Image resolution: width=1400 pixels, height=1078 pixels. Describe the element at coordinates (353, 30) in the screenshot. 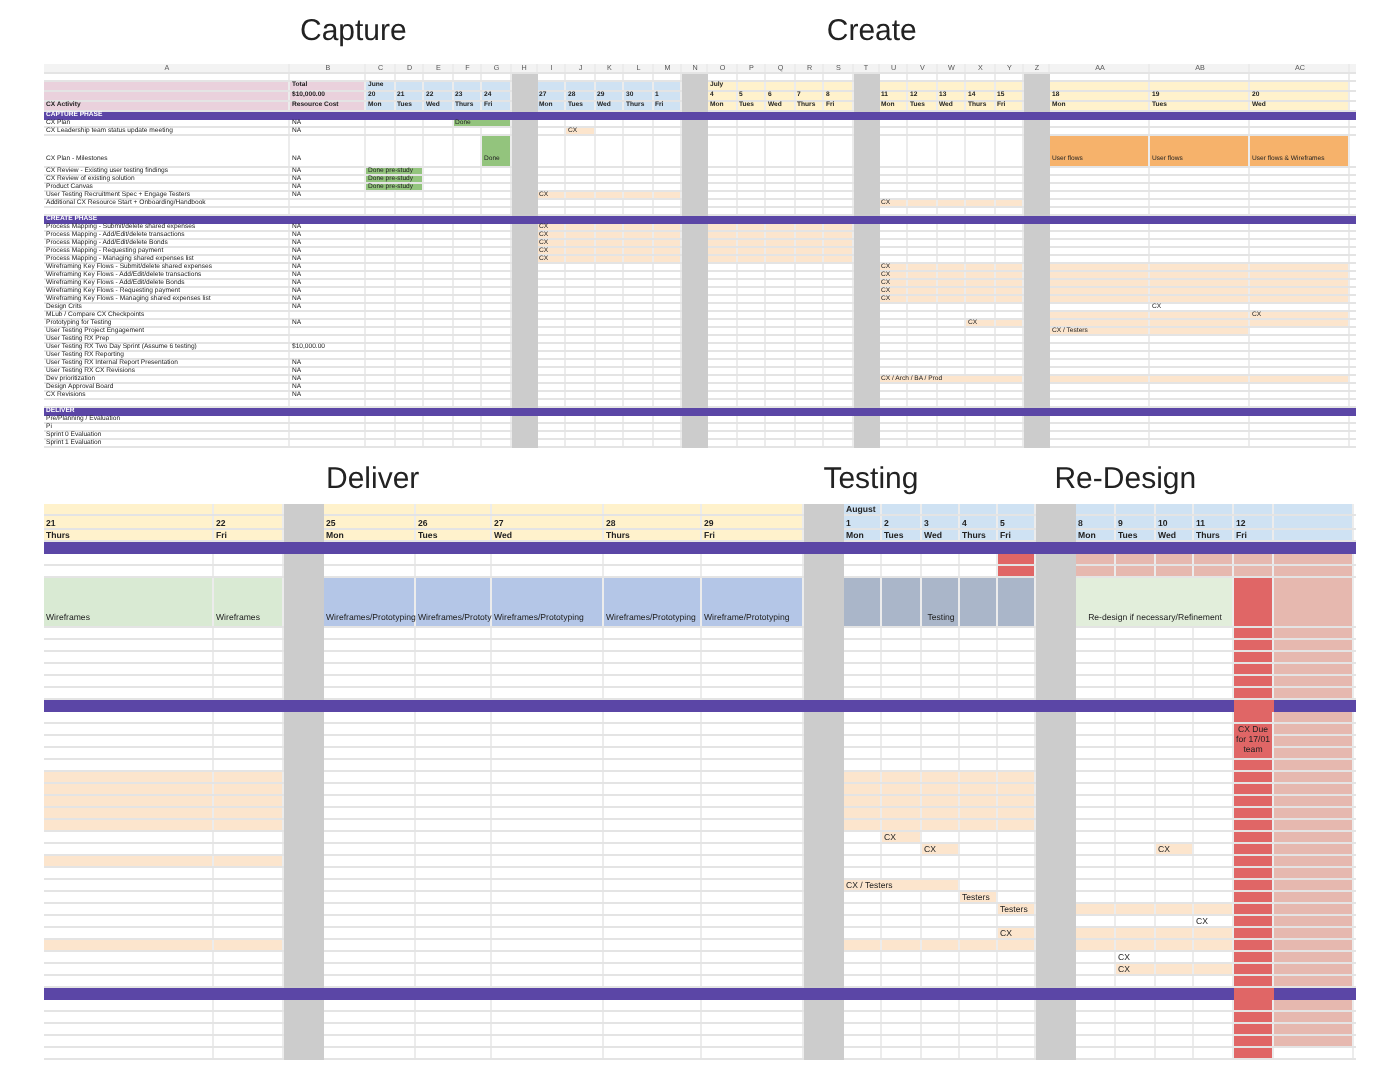

I see `section-heading: Capture` at that location.